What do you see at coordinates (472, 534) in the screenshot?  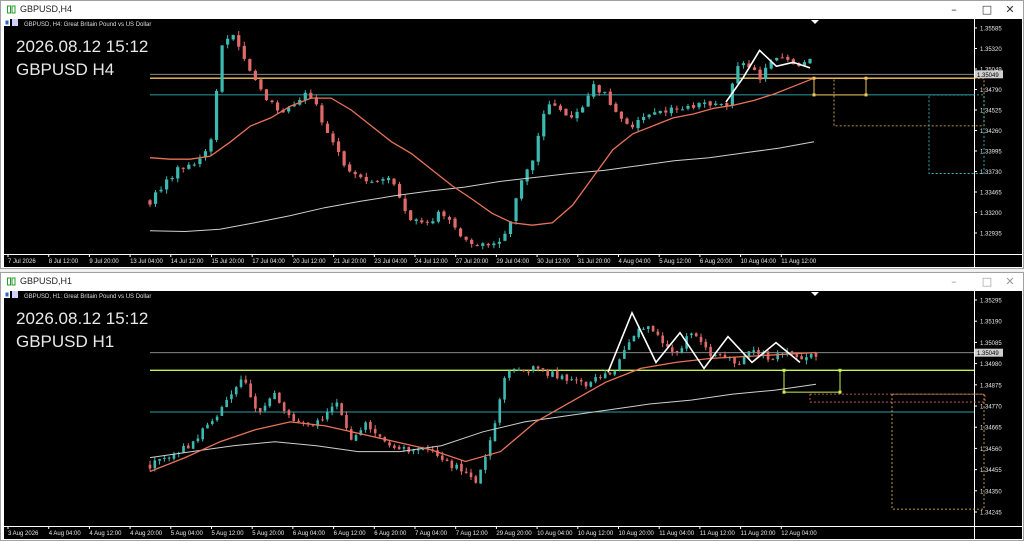 I see `time-label: 7 Aug 12:00` at bounding box center [472, 534].